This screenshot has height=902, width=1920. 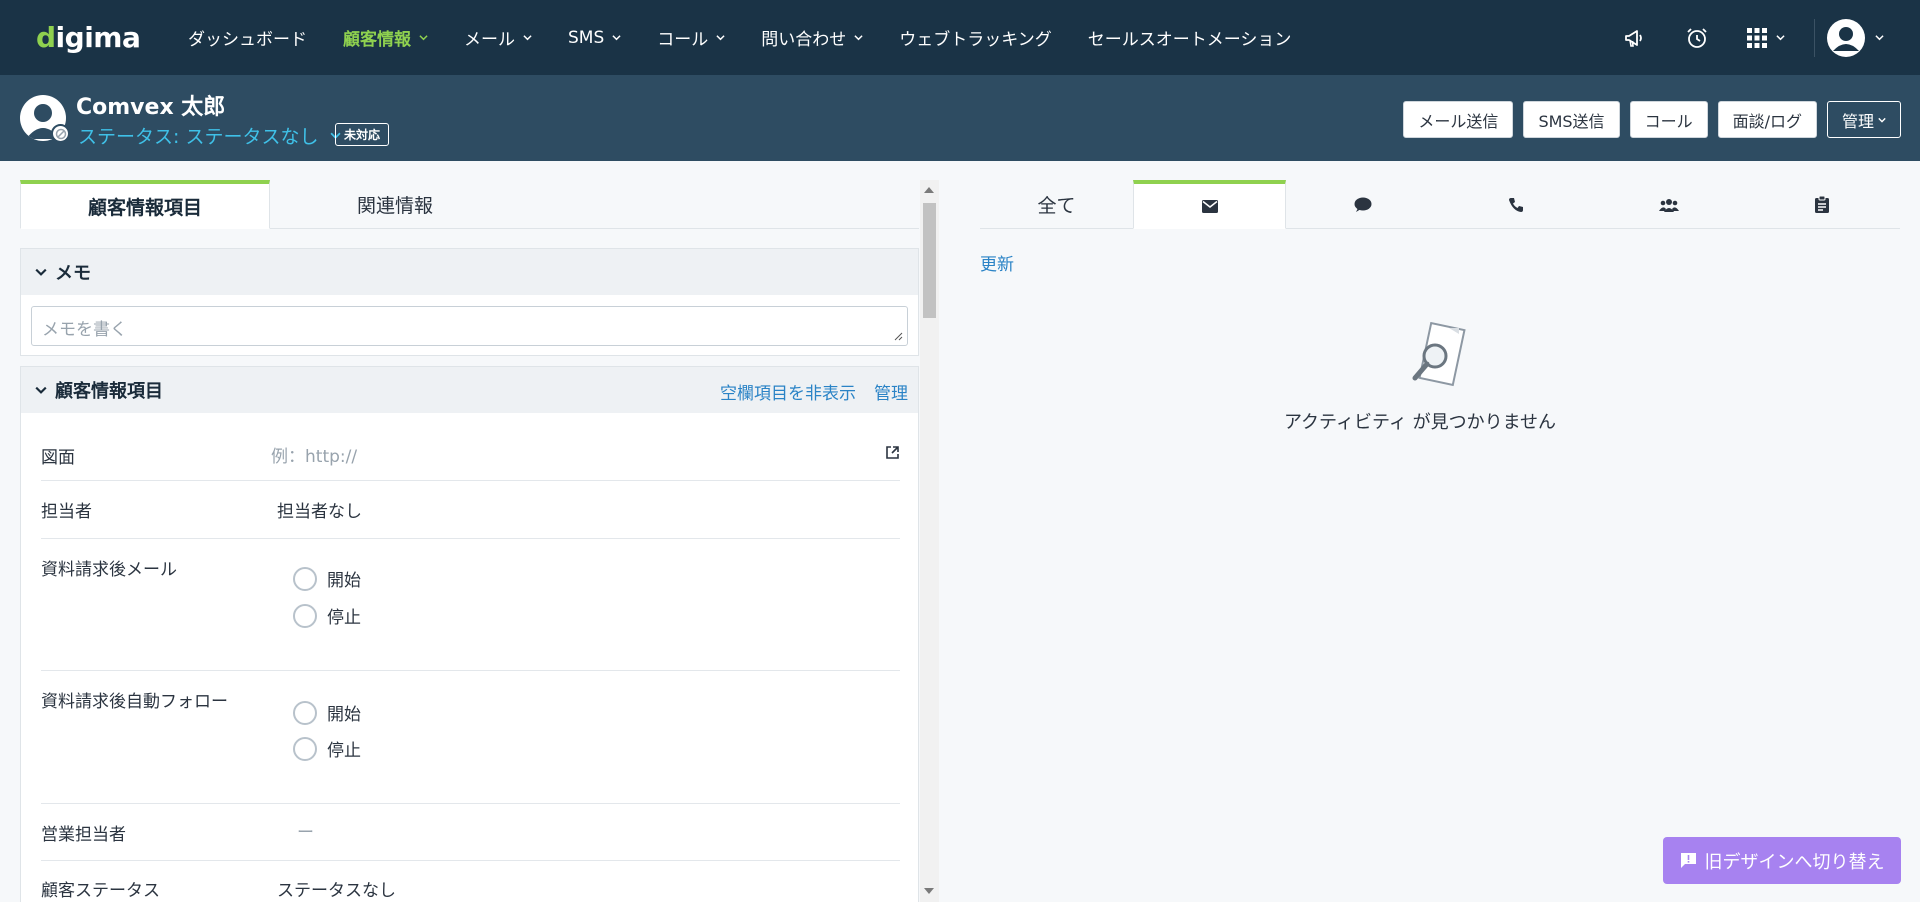 I want to click on chat-bubble-icon, so click(x=1362, y=204).